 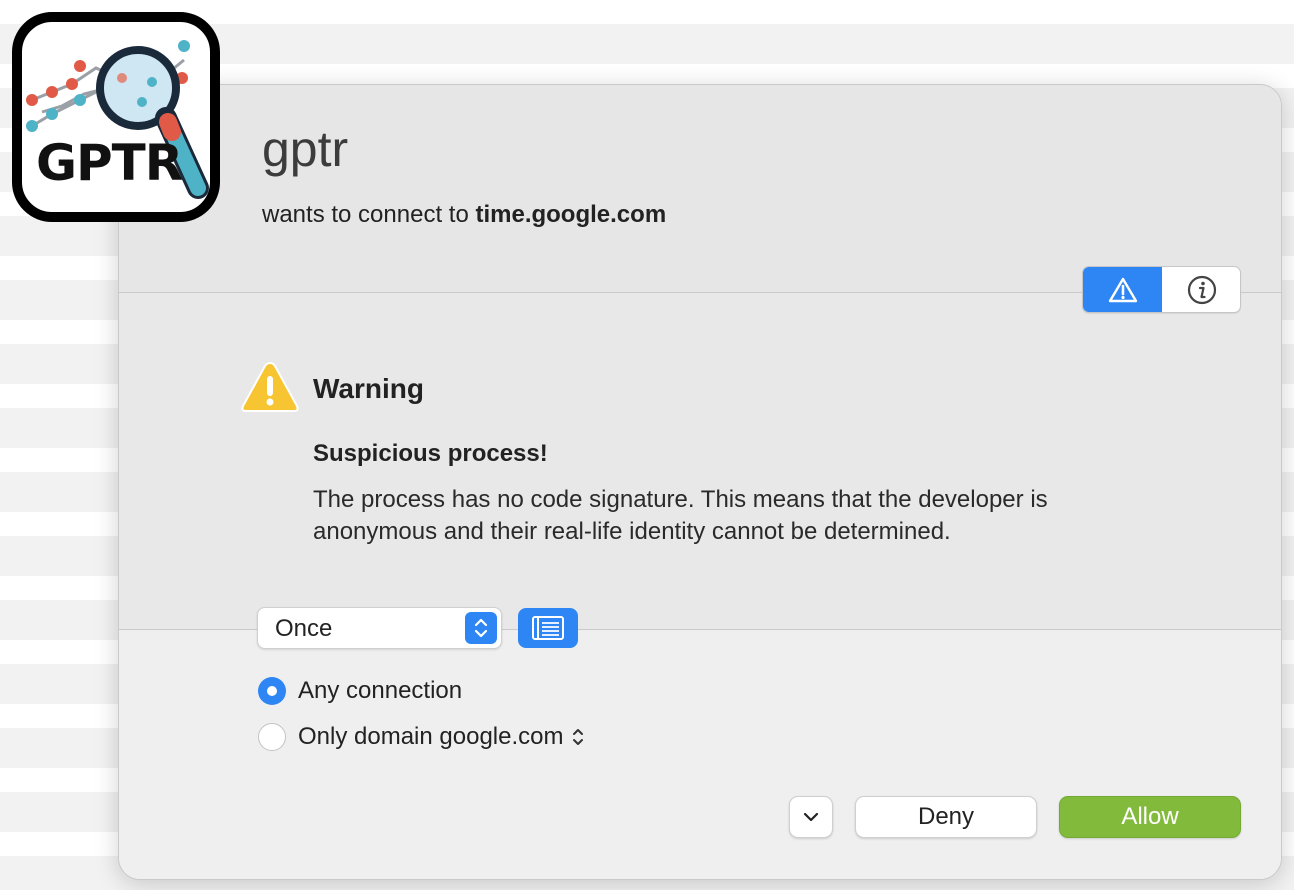 What do you see at coordinates (578, 737) in the screenshot?
I see `domain-updown-icon` at bounding box center [578, 737].